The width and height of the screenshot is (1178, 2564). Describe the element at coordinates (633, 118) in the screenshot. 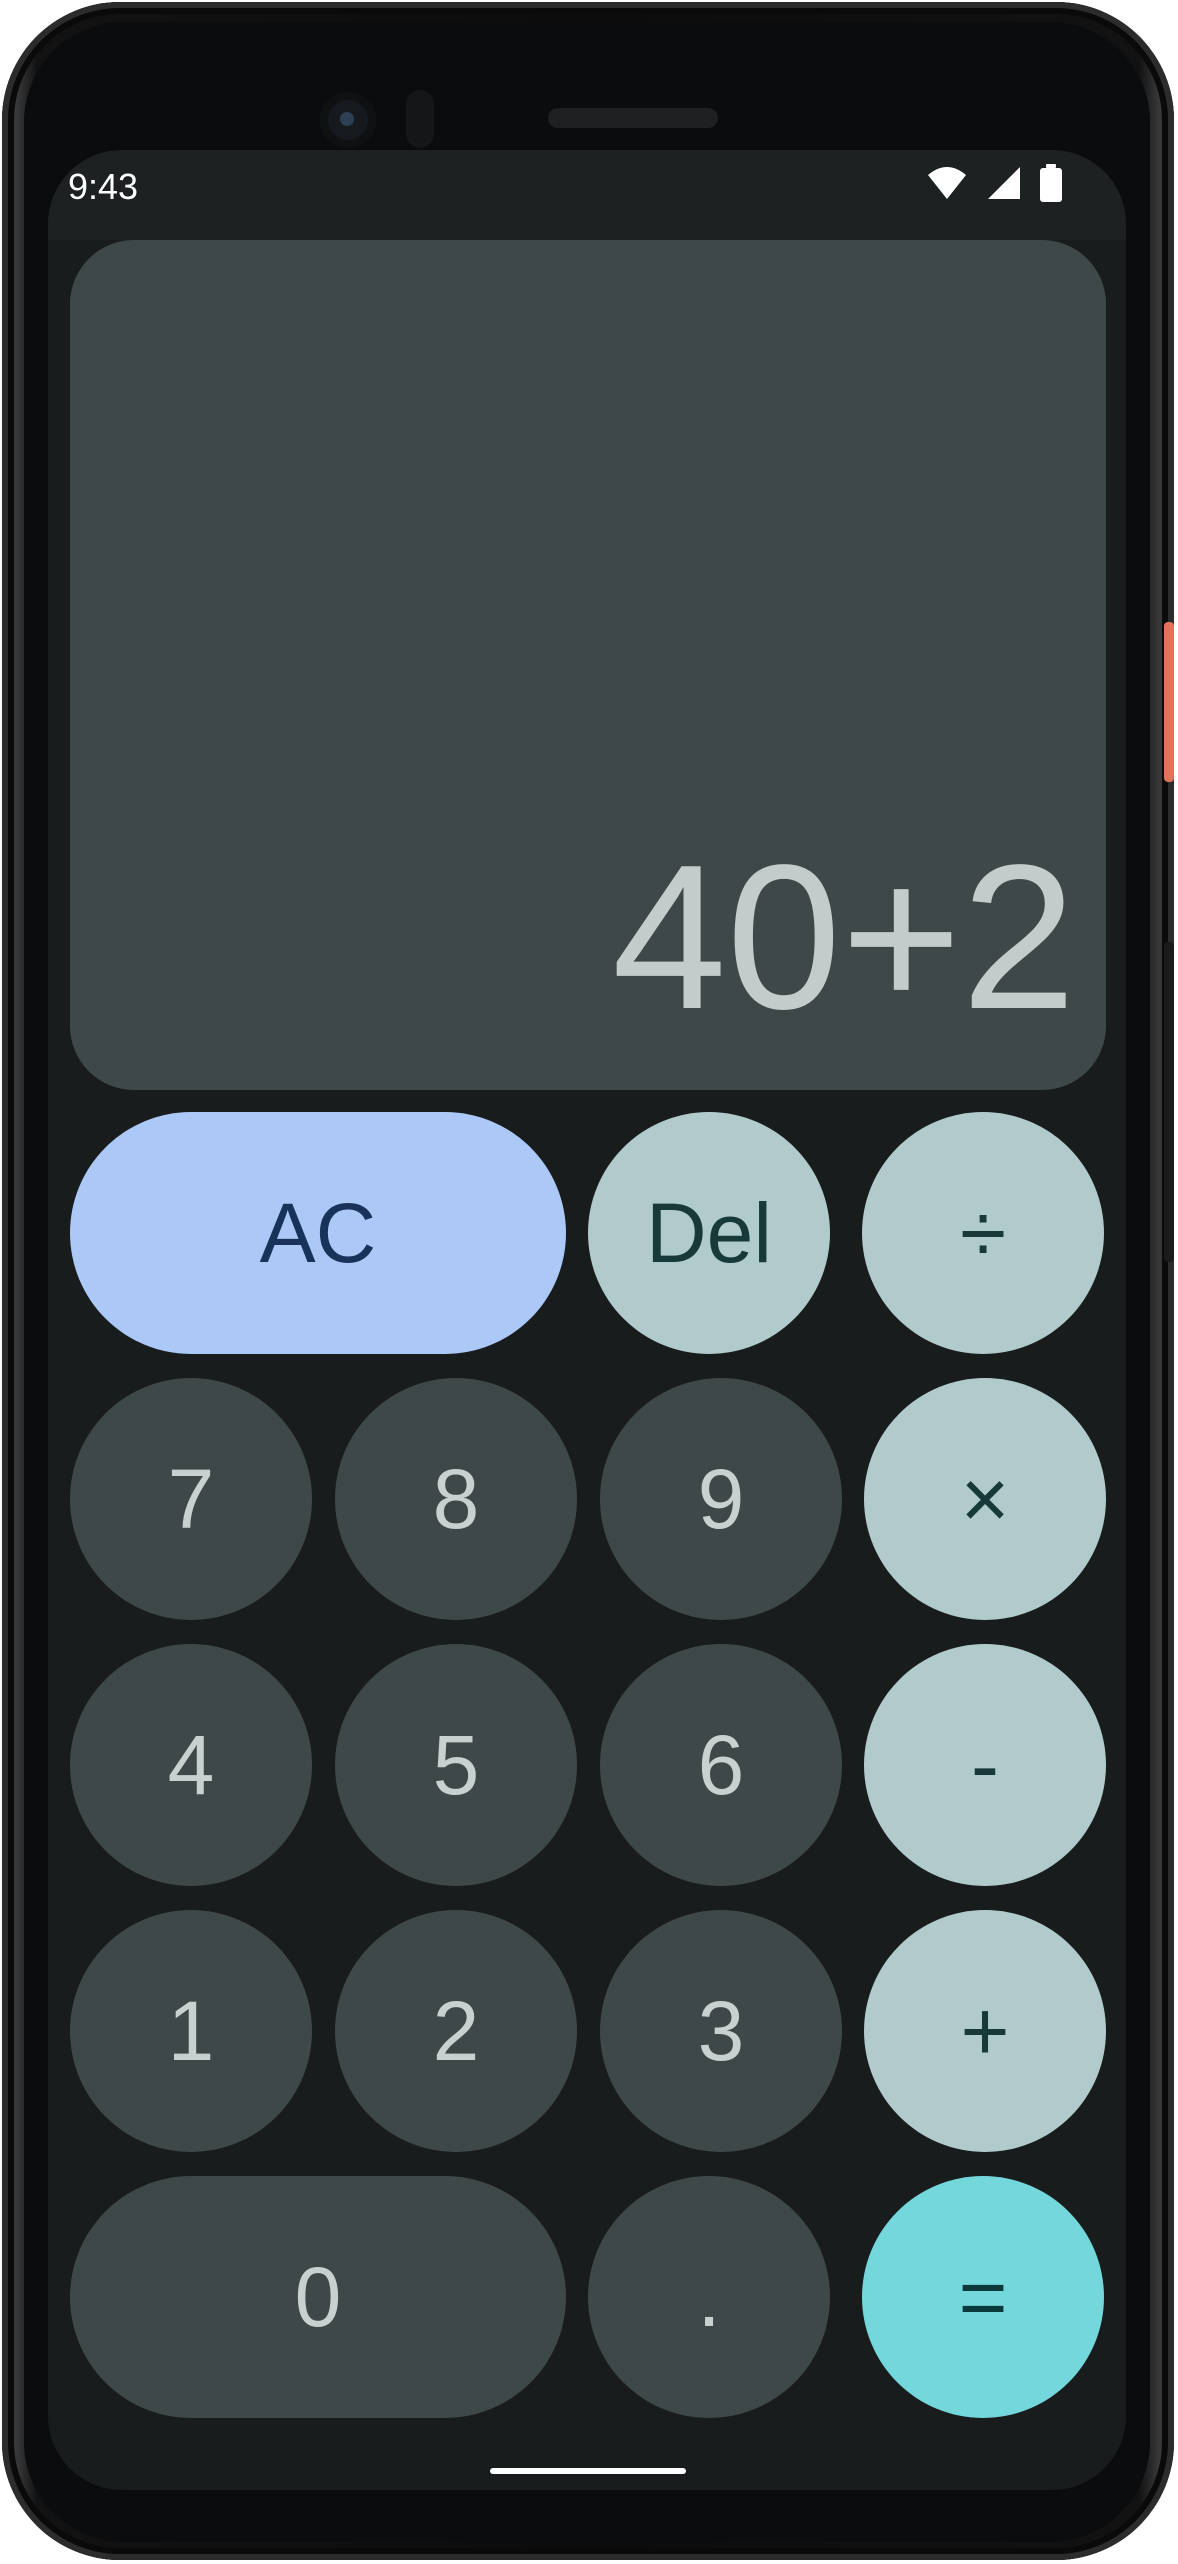

I see `earpiece-speaker` at that location.